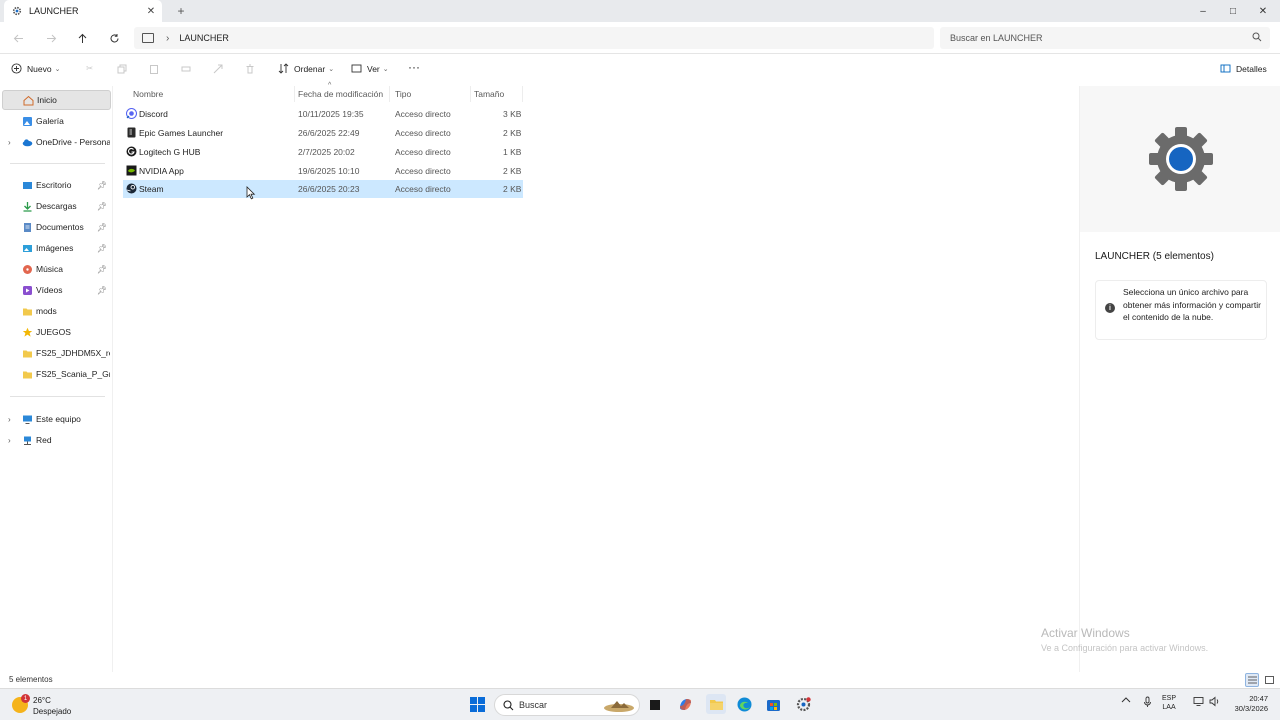 This screenshot has height=720, width=1280. I want to click on start-button, so click(477, 704).